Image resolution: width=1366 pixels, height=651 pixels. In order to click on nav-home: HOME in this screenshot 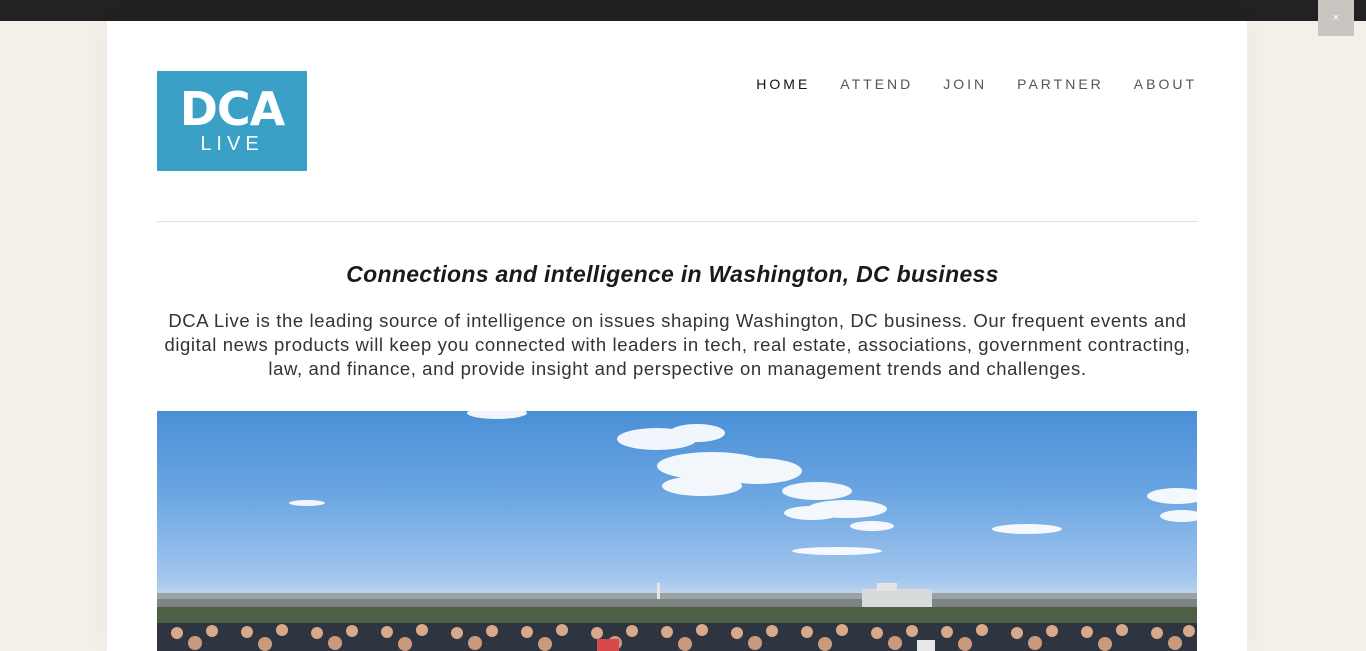, I will do `click(783, 84)`.